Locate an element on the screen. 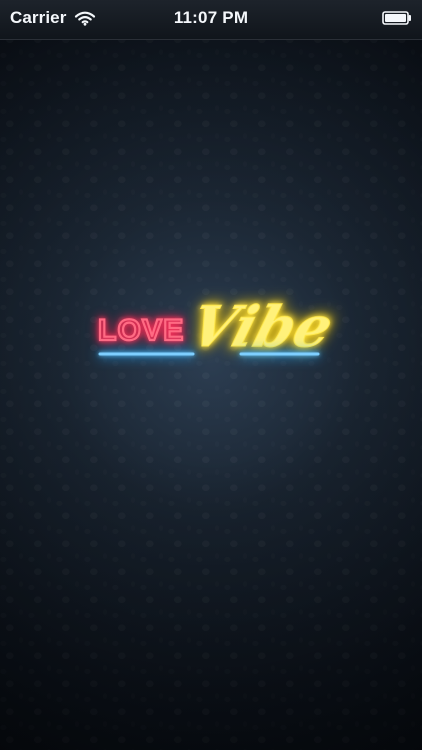 The image size is (422, 750). carrier-label: Carrier is located at coordinates (38, 17).